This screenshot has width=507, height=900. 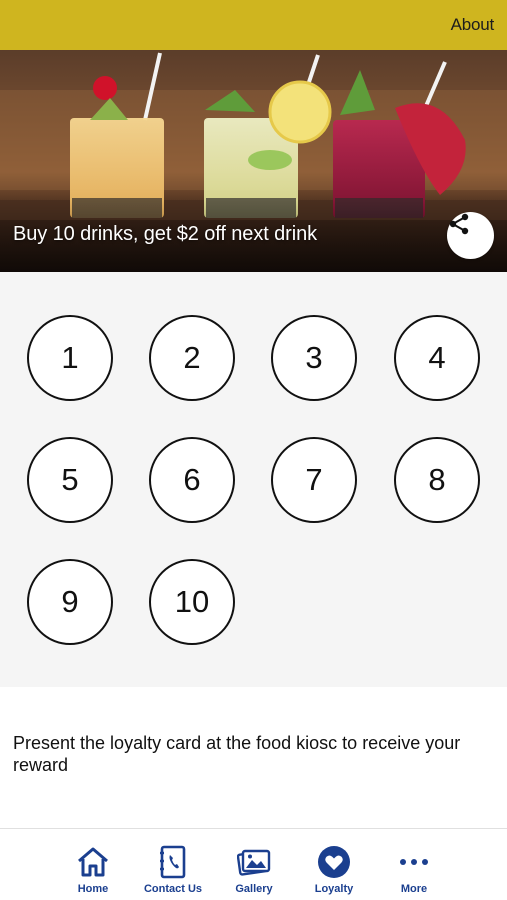 I want to click on heart-icon, so click(x=334, y=862).